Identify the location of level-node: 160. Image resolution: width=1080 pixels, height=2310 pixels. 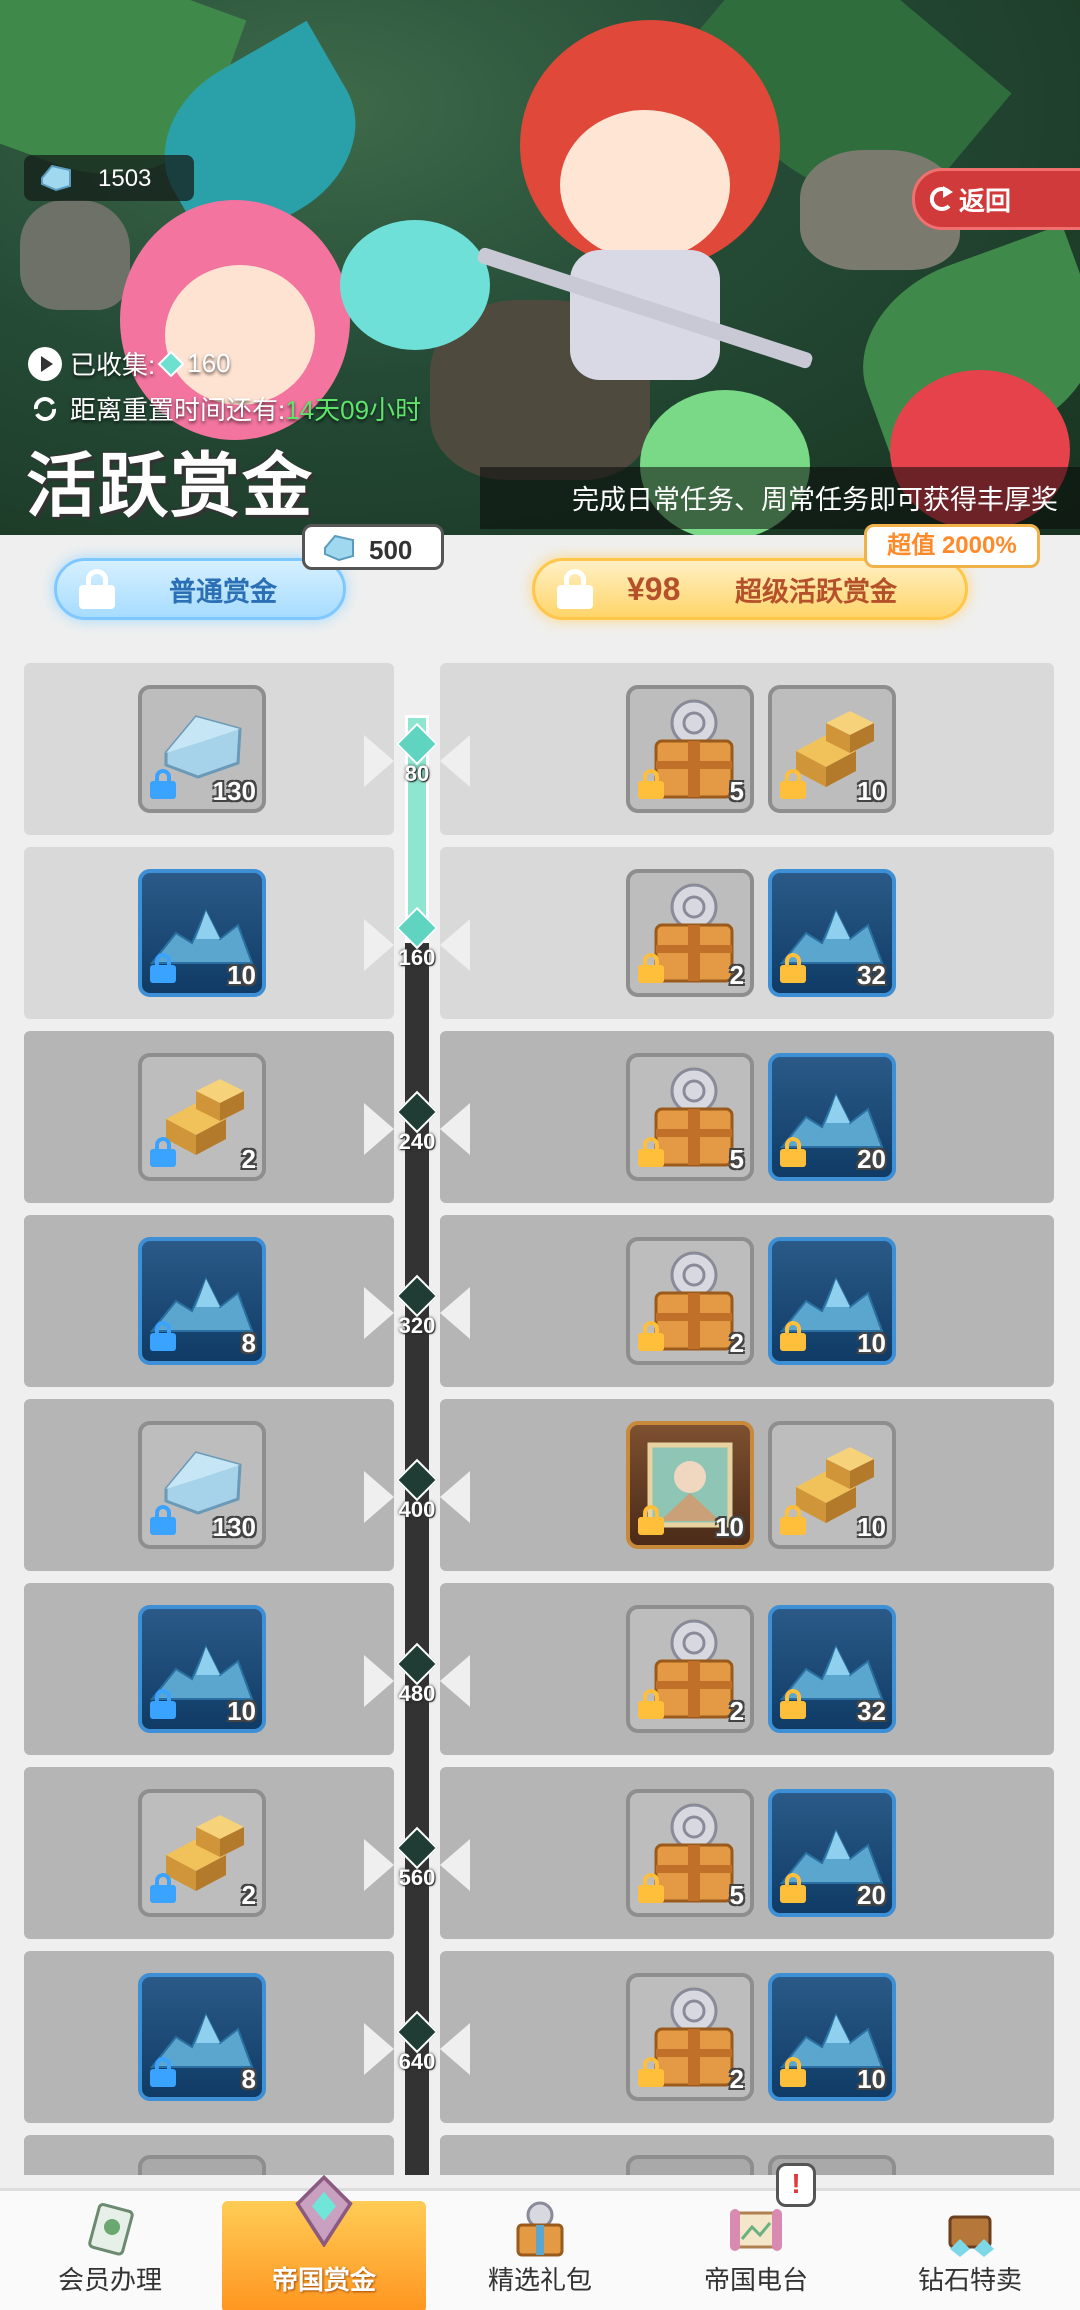
(417, 938).